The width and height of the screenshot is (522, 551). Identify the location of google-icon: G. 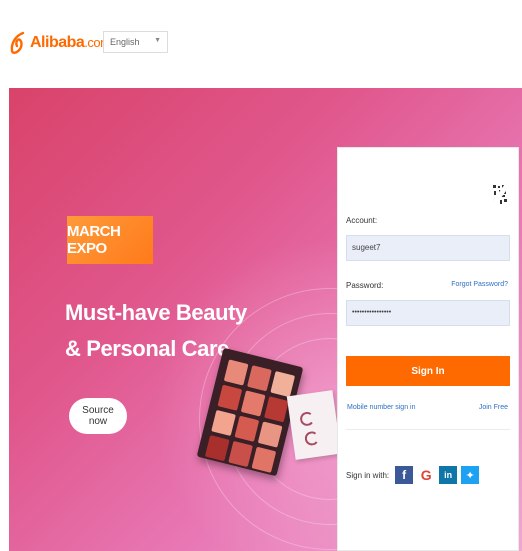
(426, 475).